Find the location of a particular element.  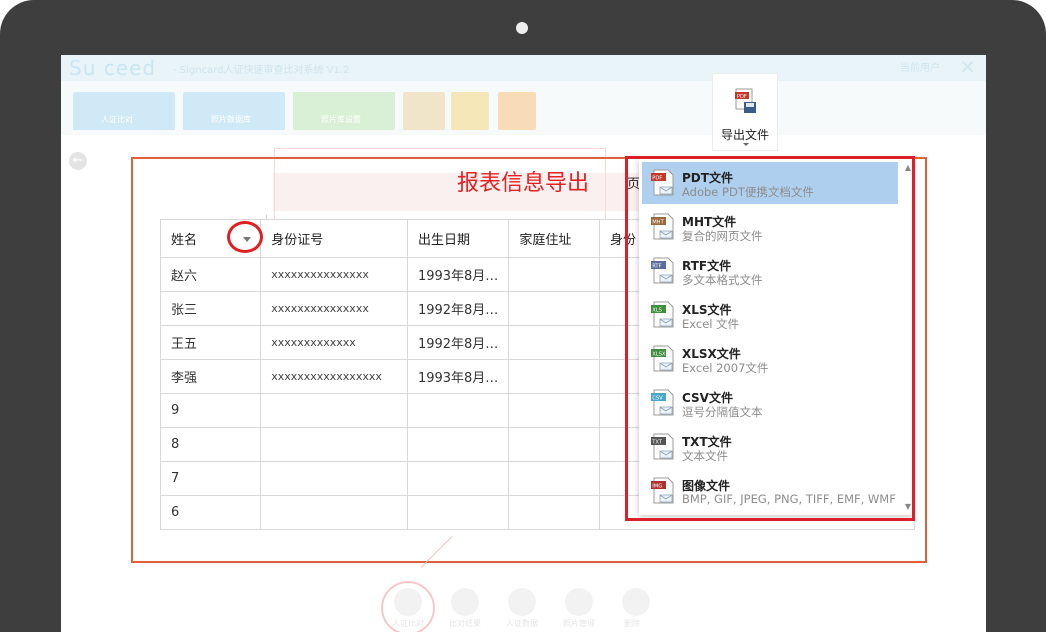

bottom-label: 人证比对 is located at coordinates (408, 623).